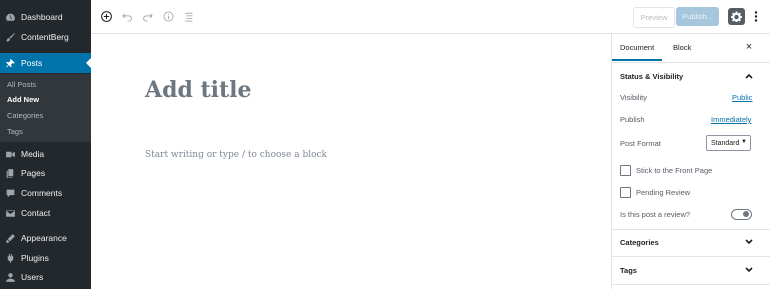  I want to click on menu-item-contentberg: ContentBerg, so click(45, 37).